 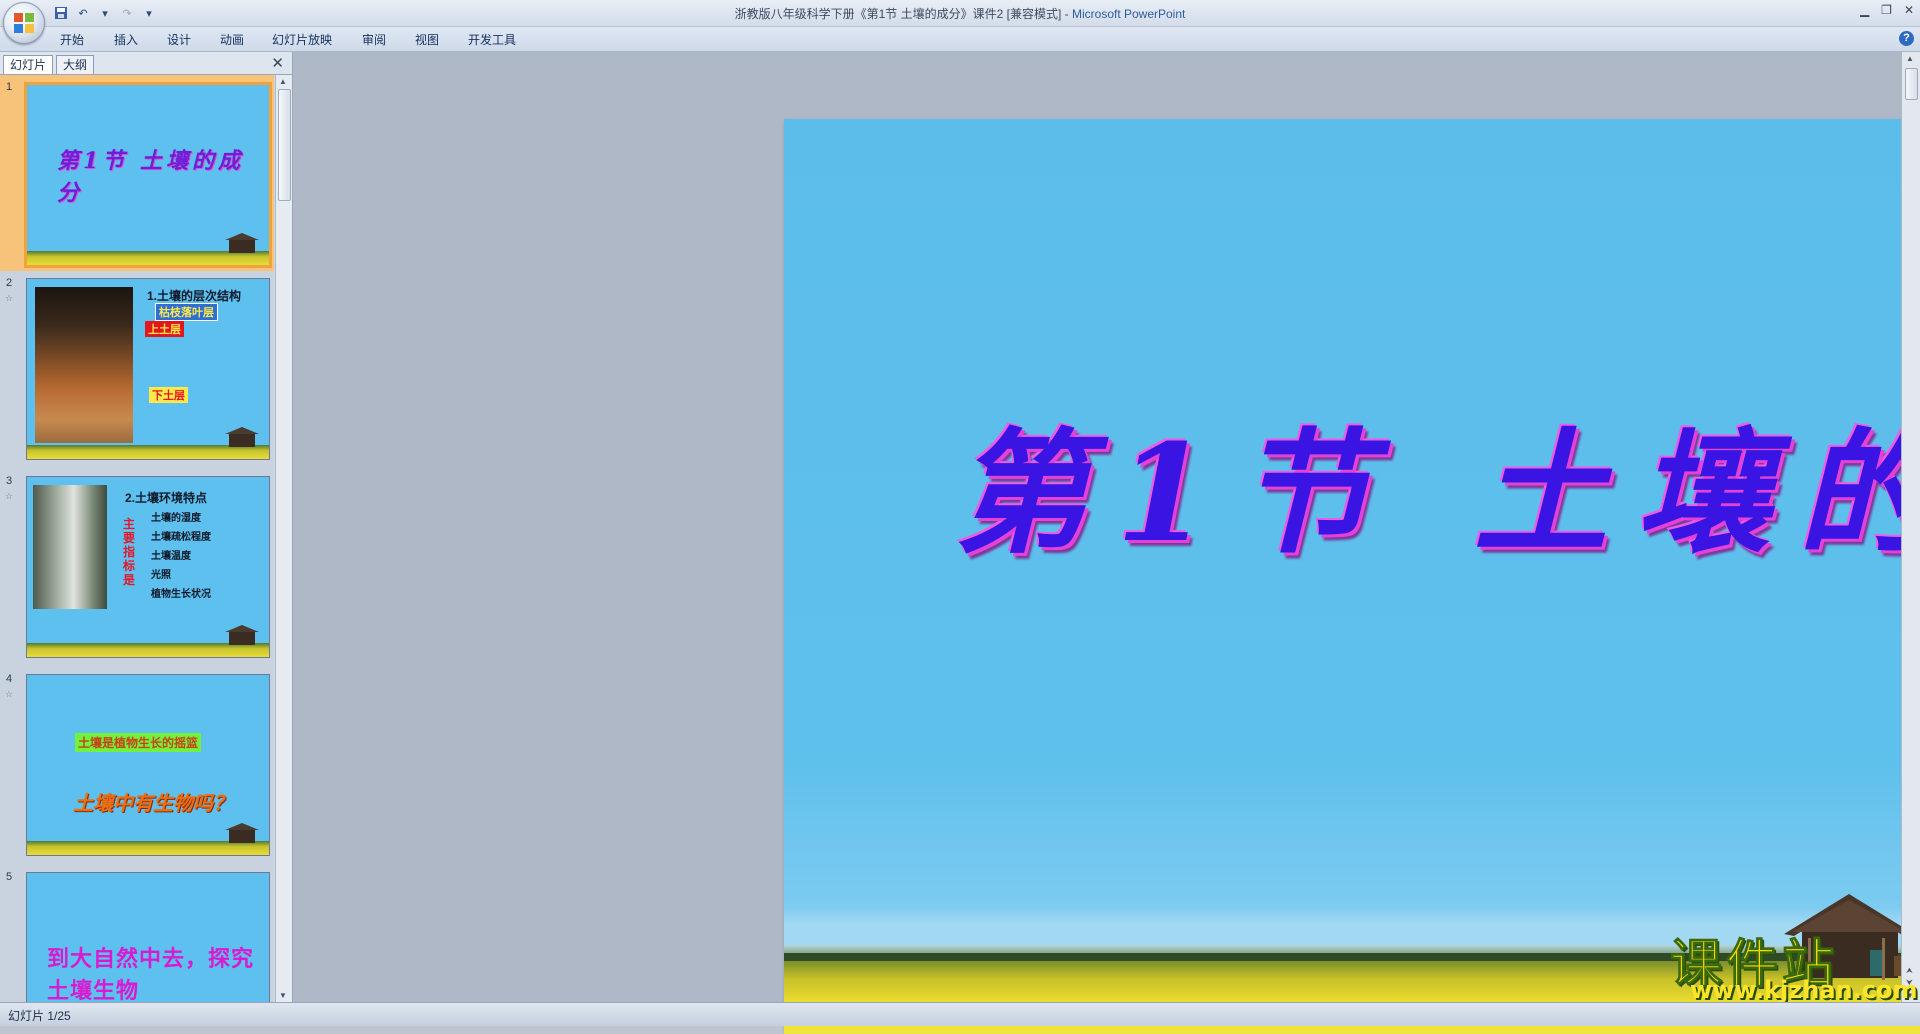 I want to click on thumb-canvas: 到大自然中去，探究土壤生物, so click(x=148, y=937).